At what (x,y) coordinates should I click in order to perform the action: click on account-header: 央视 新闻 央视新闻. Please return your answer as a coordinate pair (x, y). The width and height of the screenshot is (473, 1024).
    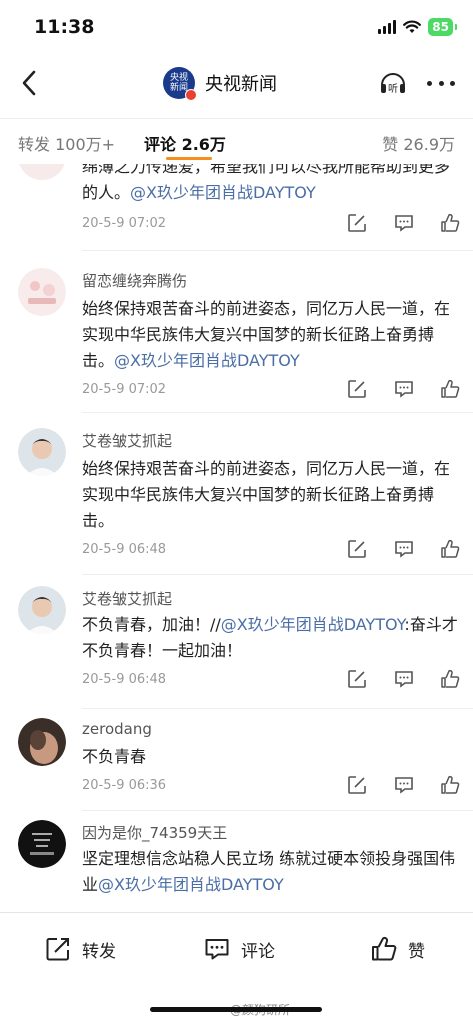
    Looking at the image, I should click on (220, 84).